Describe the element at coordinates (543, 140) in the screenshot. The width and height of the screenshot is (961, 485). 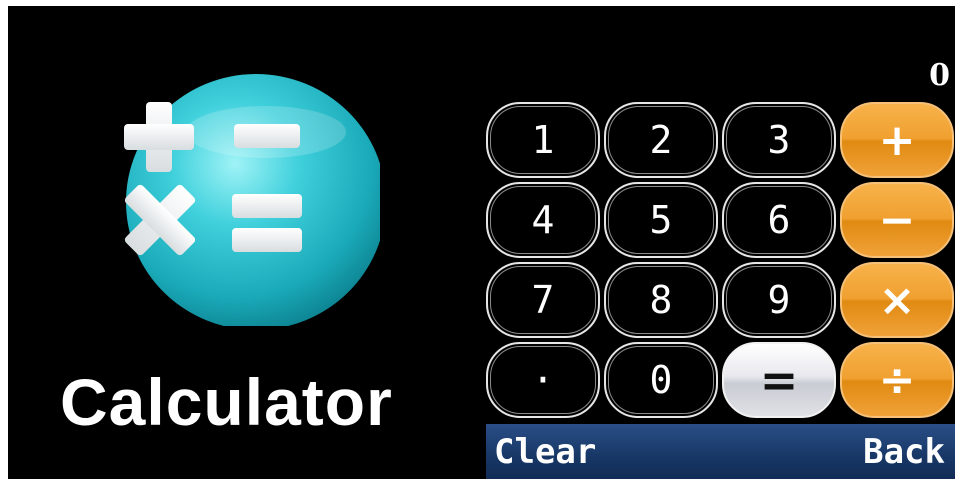
I see `key-1: 1` at that location.